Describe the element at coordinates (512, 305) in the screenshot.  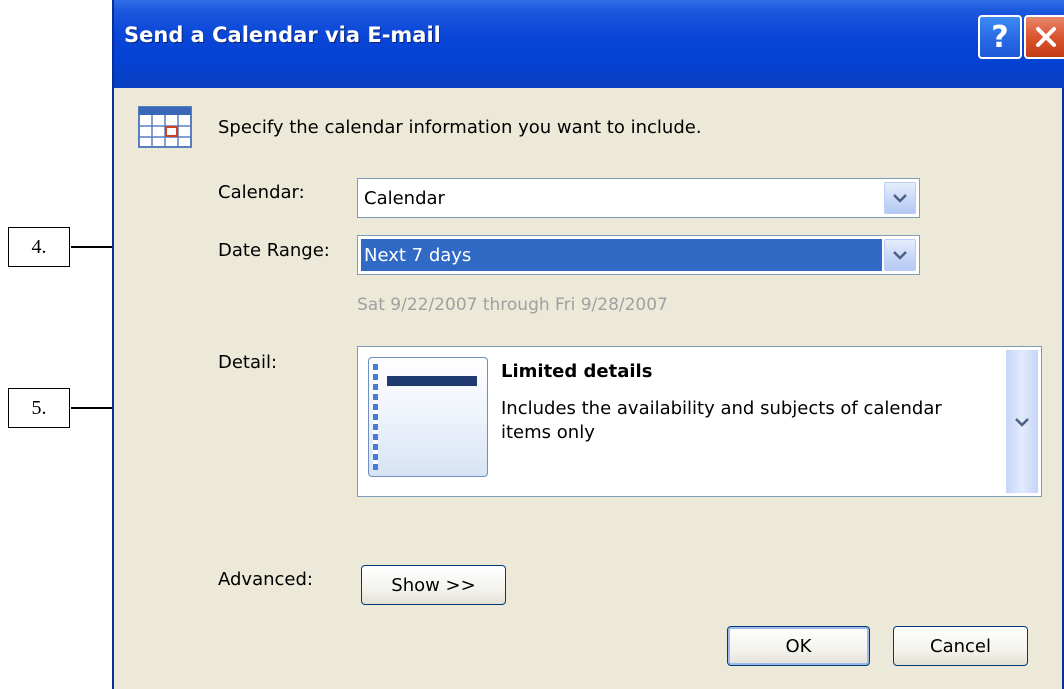
I see `date-range-description: Sat 9/22/2007 through Fri 9/28/2007` at that location.